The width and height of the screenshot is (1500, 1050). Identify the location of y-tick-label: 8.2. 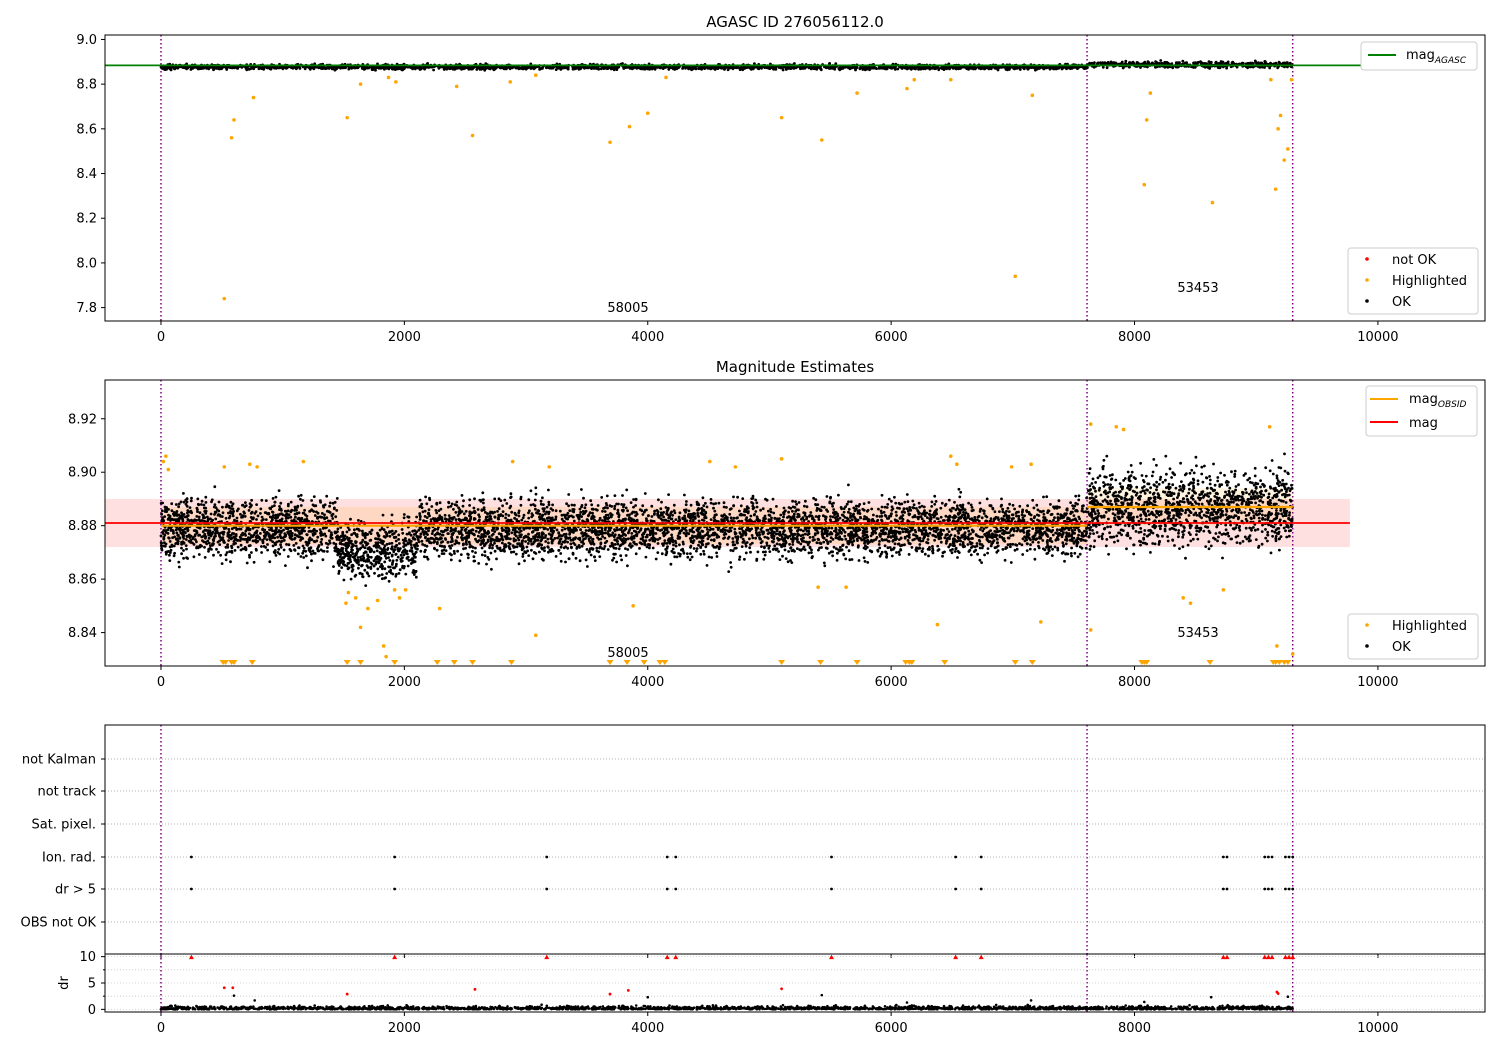
(86, 219).